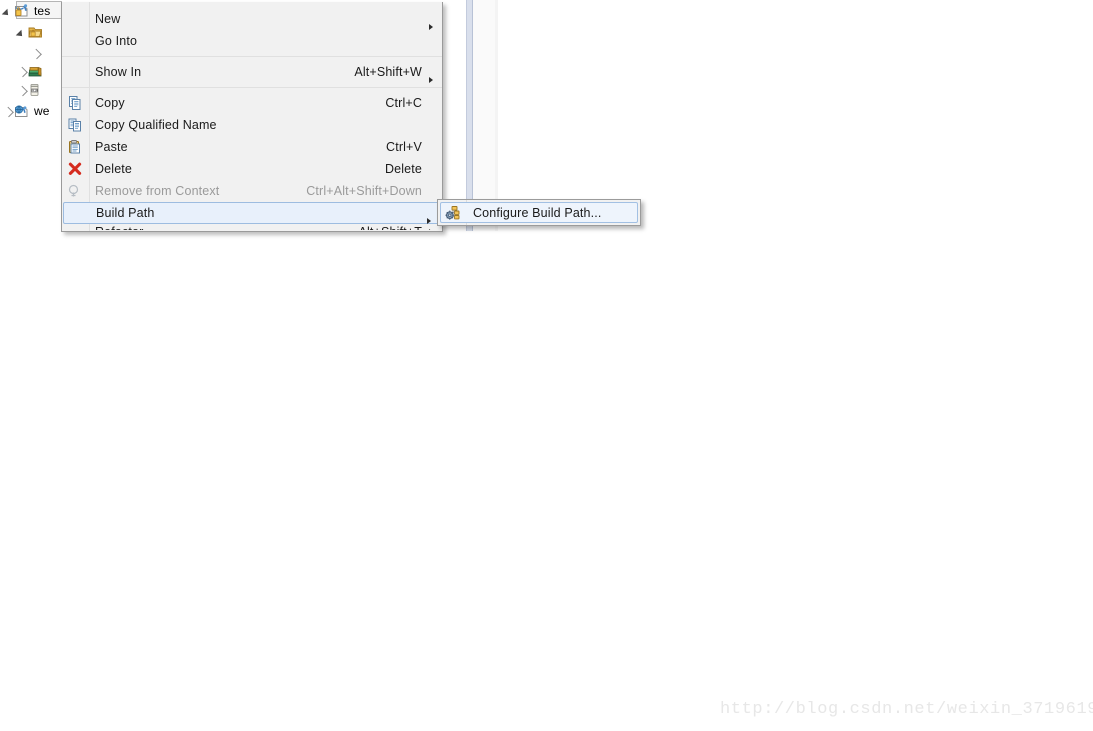 The width and height of the screenshot is (1093, 731). I want to click on menu-item-delete: Delete Delete, so click(252, 169).